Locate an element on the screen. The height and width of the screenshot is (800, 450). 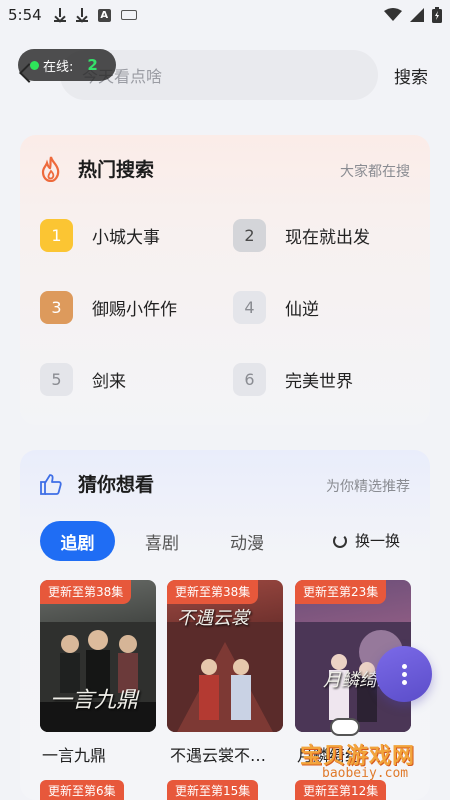
poster-card: 一言九鼎 更新至第38集 is located at coordinates (98, 656).